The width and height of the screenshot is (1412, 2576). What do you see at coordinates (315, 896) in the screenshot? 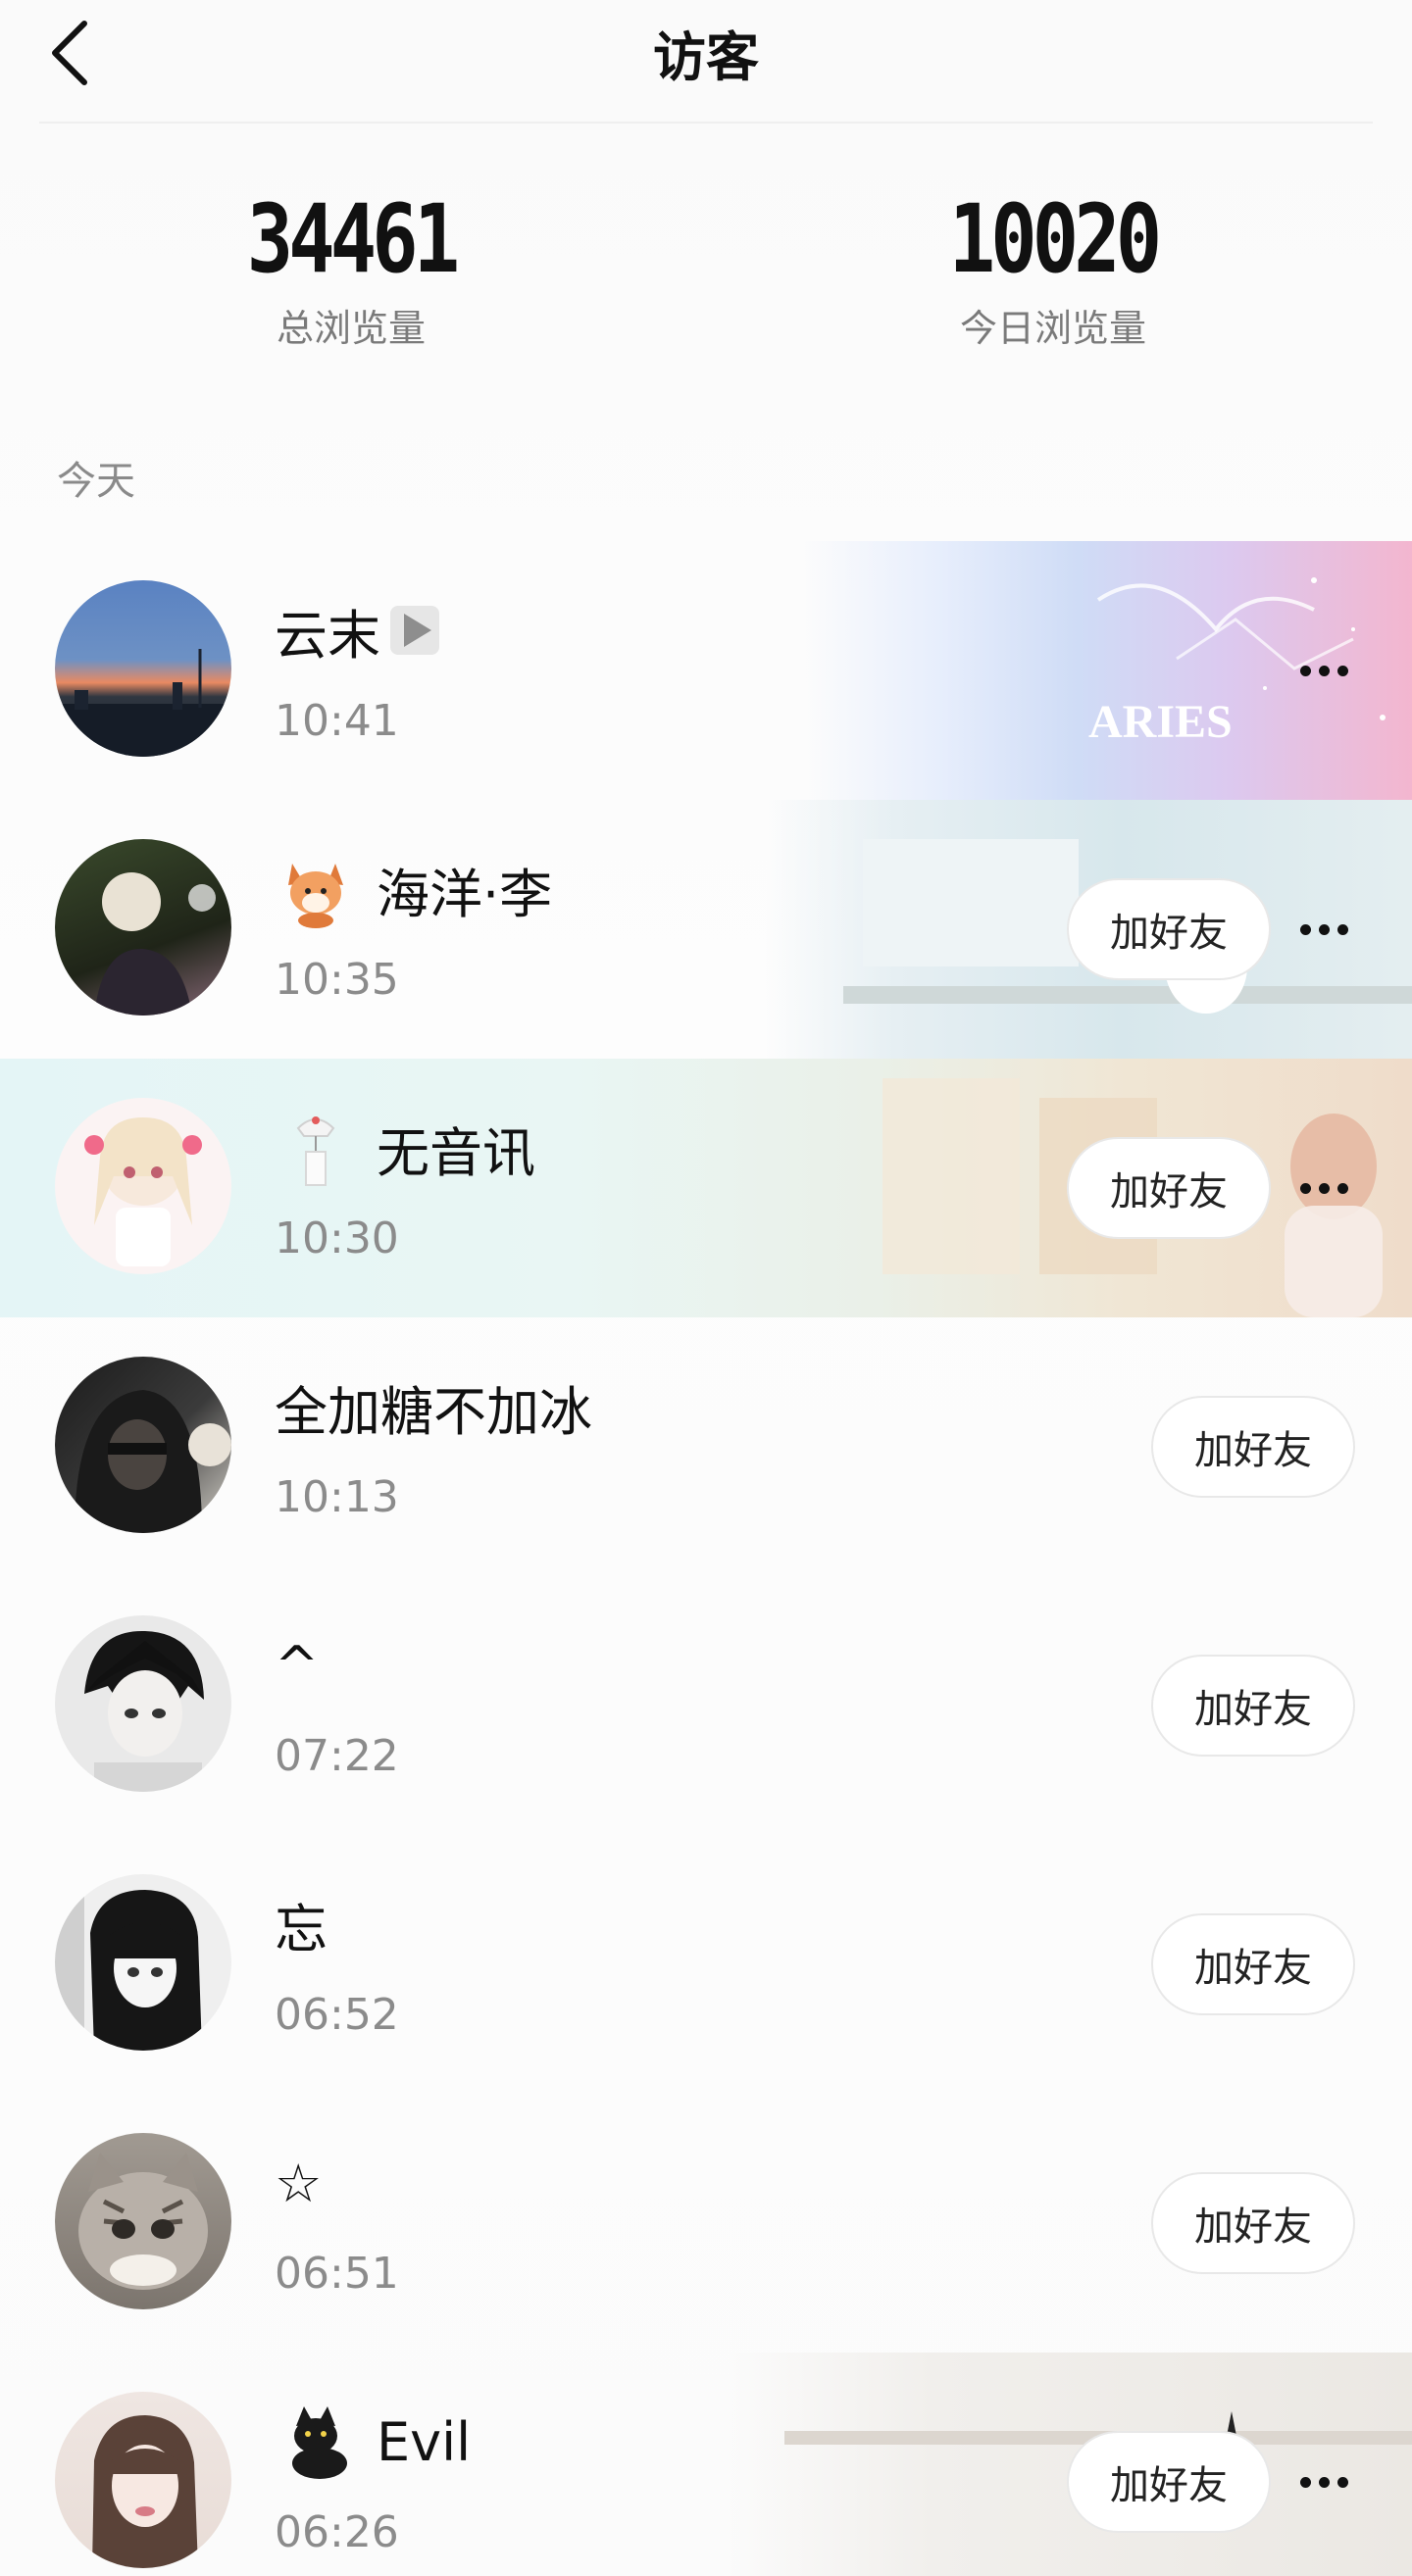
I see `fox-icon` at bounding box center [315, 896].